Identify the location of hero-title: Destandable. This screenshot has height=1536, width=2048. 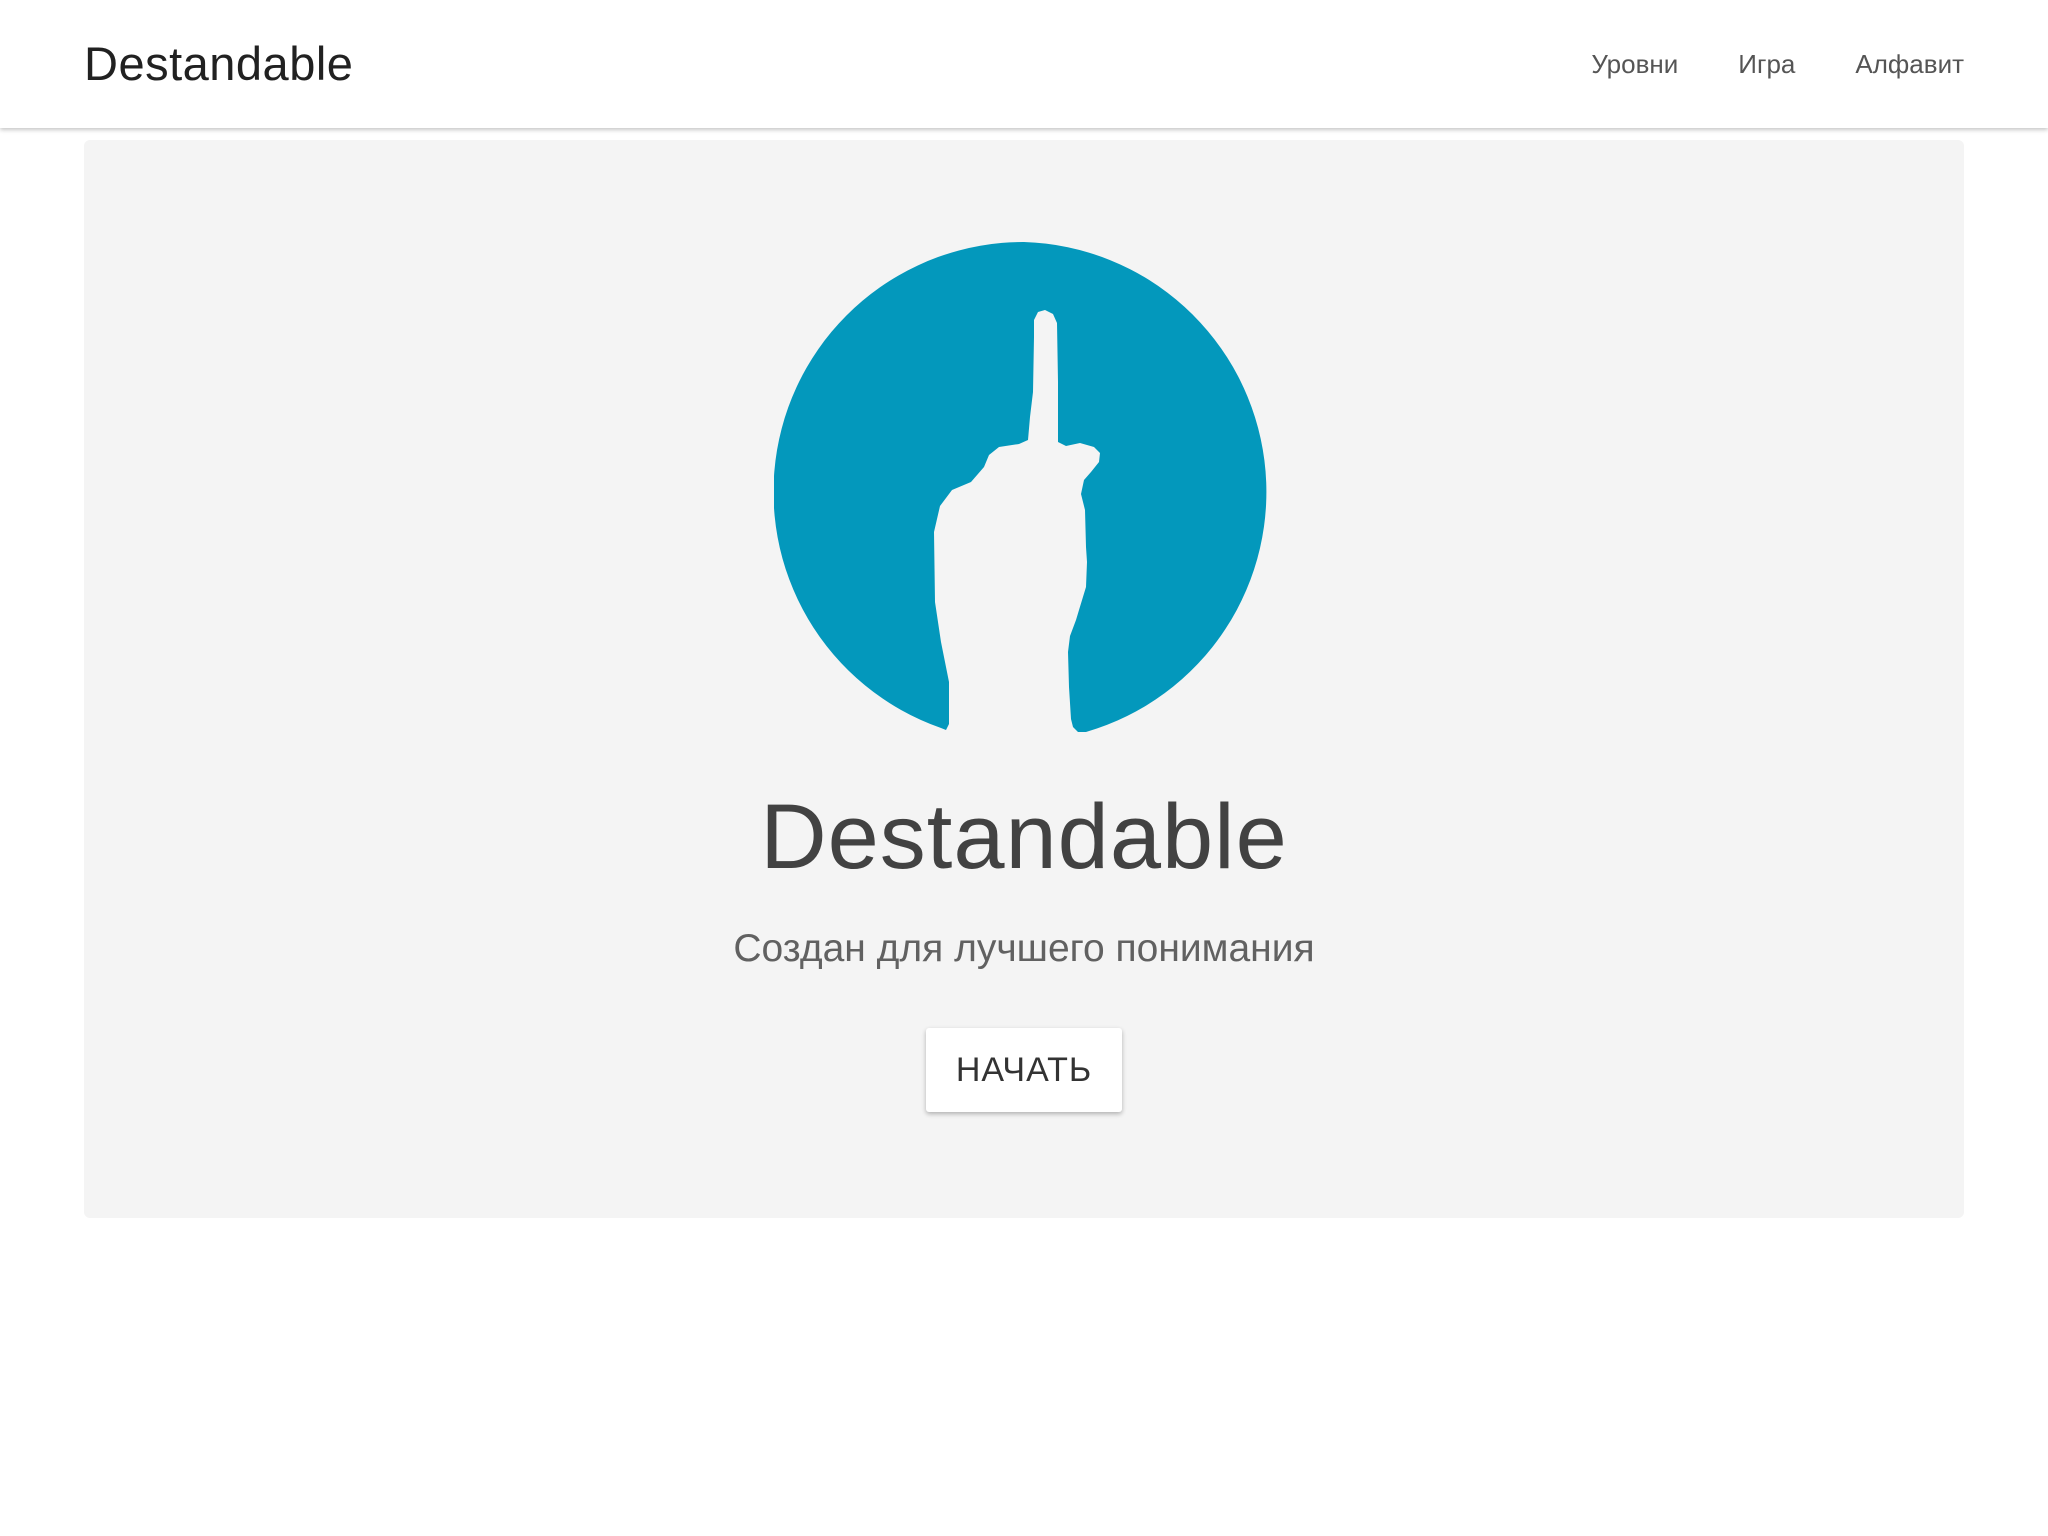
(1024, 837).